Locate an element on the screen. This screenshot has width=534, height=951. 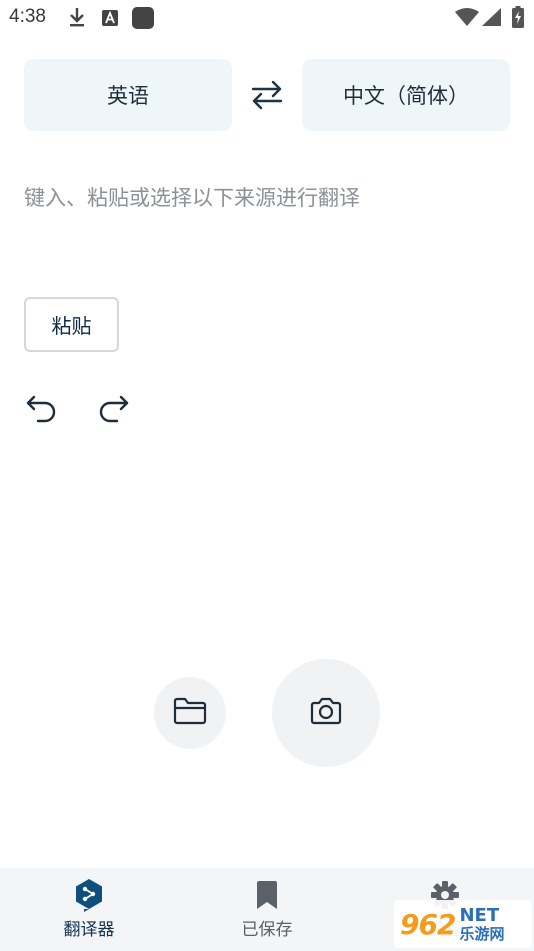
translator-logo-icon is located at coordinates (89, 895).